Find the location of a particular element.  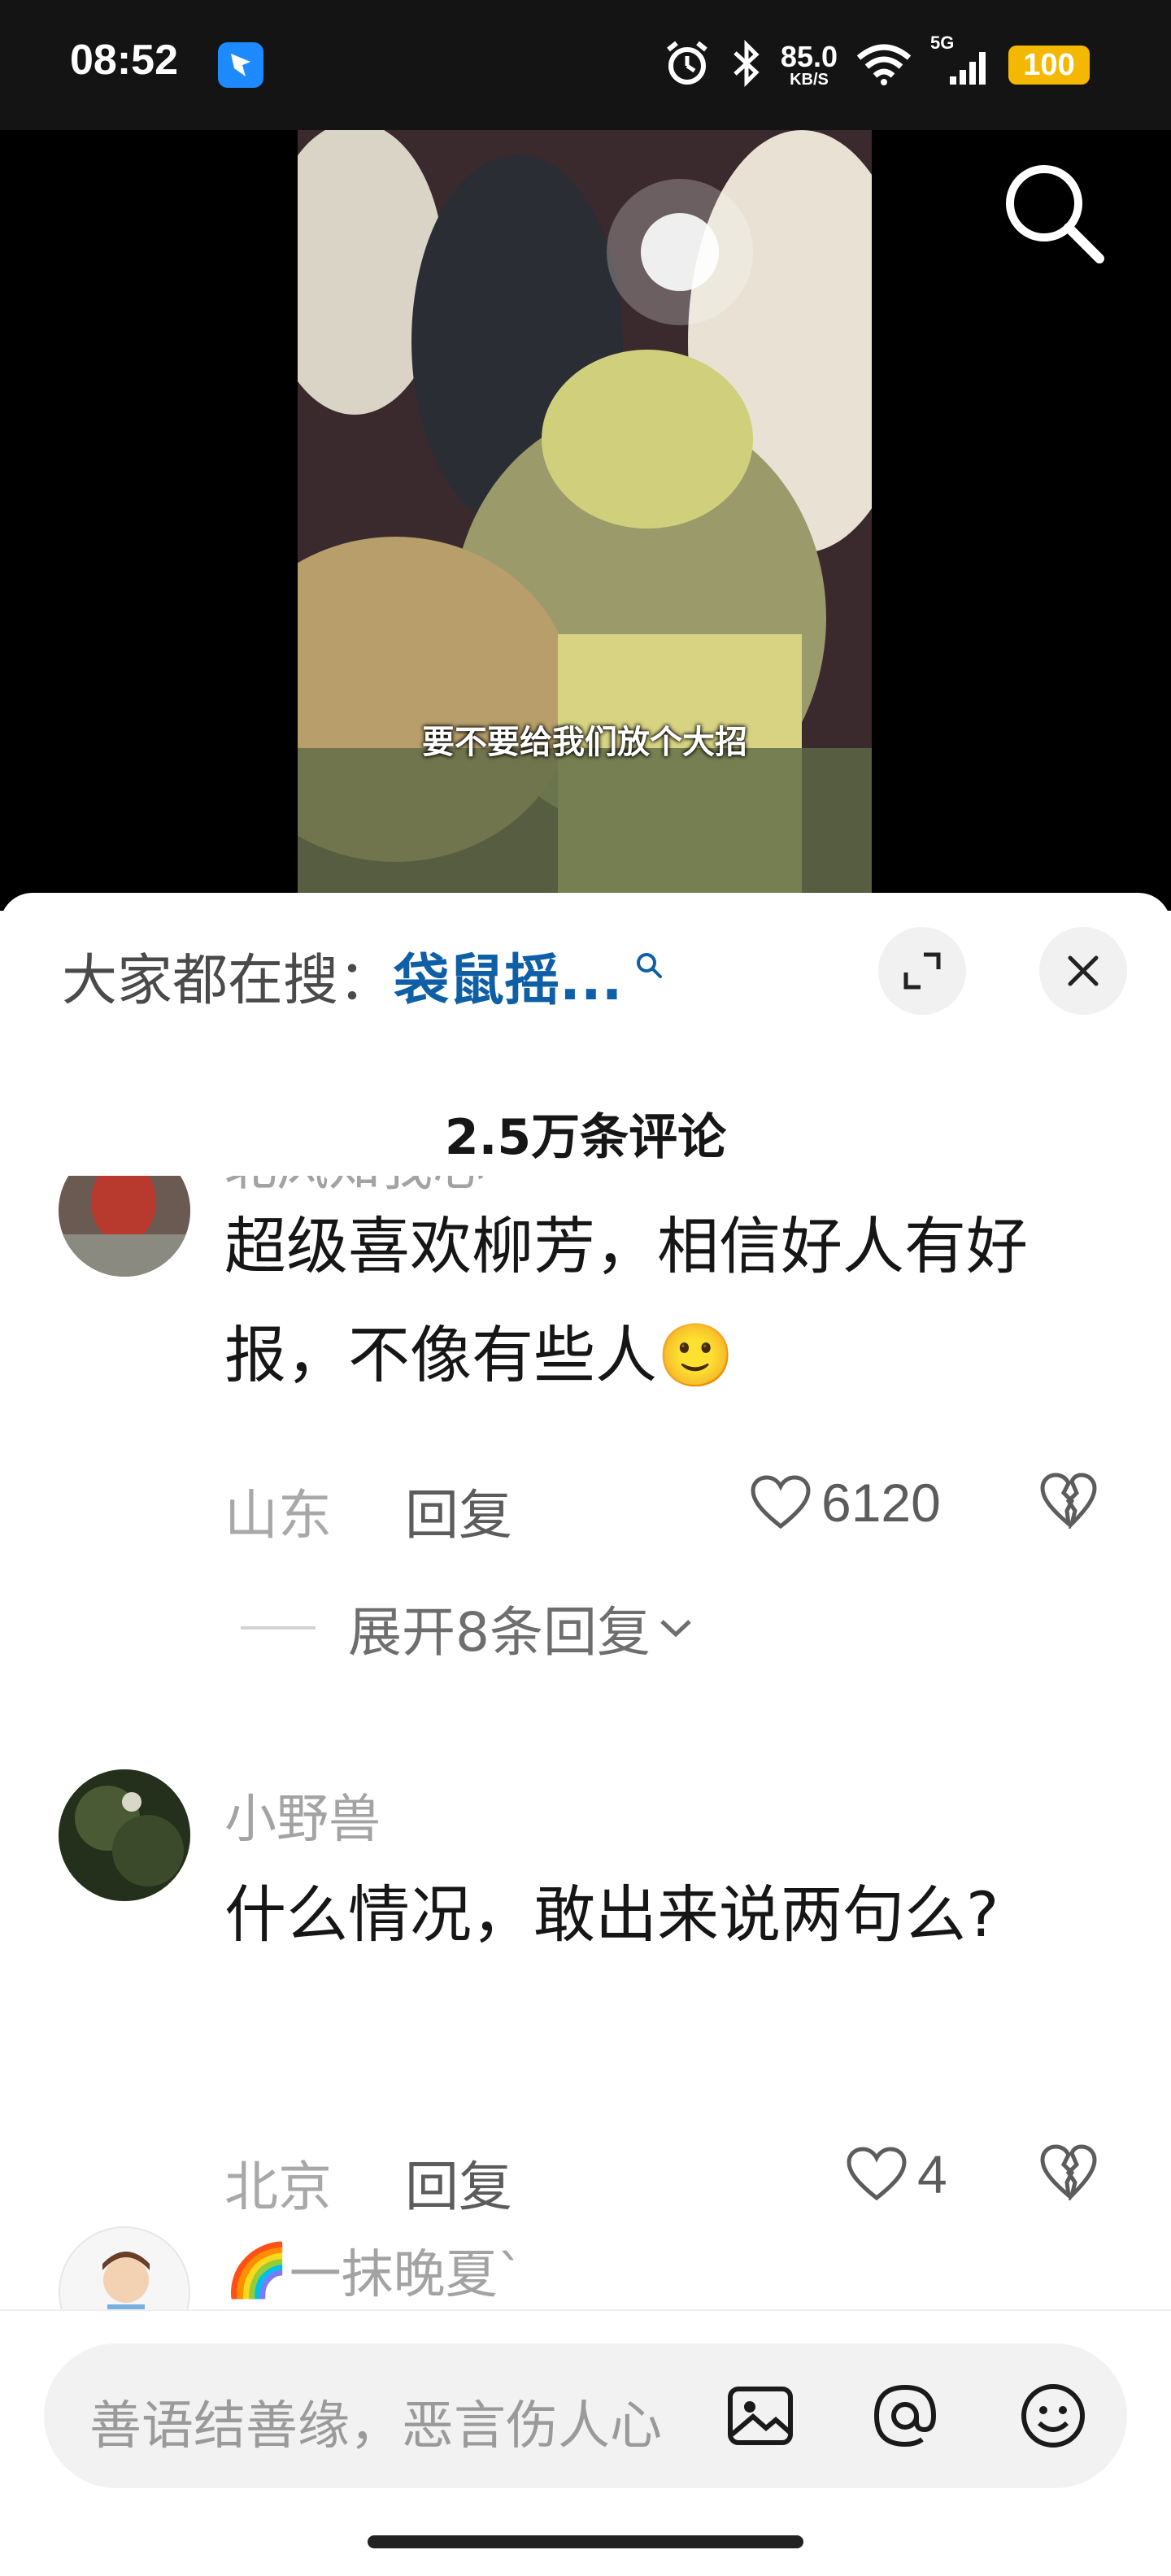

status-indicators: 85.0 KB/S 5G 100 is located at coordinates (876, 64).